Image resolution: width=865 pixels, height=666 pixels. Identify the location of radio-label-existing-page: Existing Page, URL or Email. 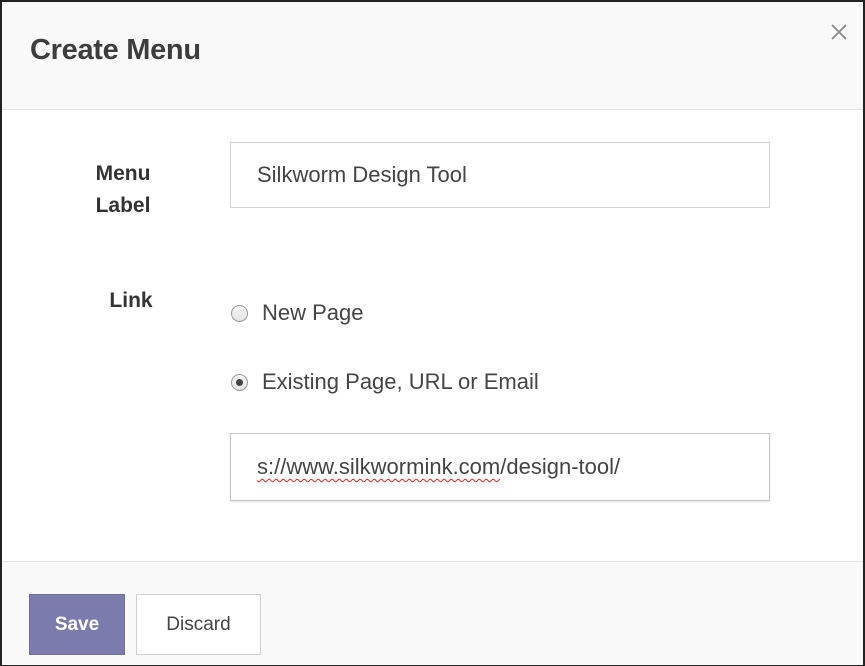
(400, 381).